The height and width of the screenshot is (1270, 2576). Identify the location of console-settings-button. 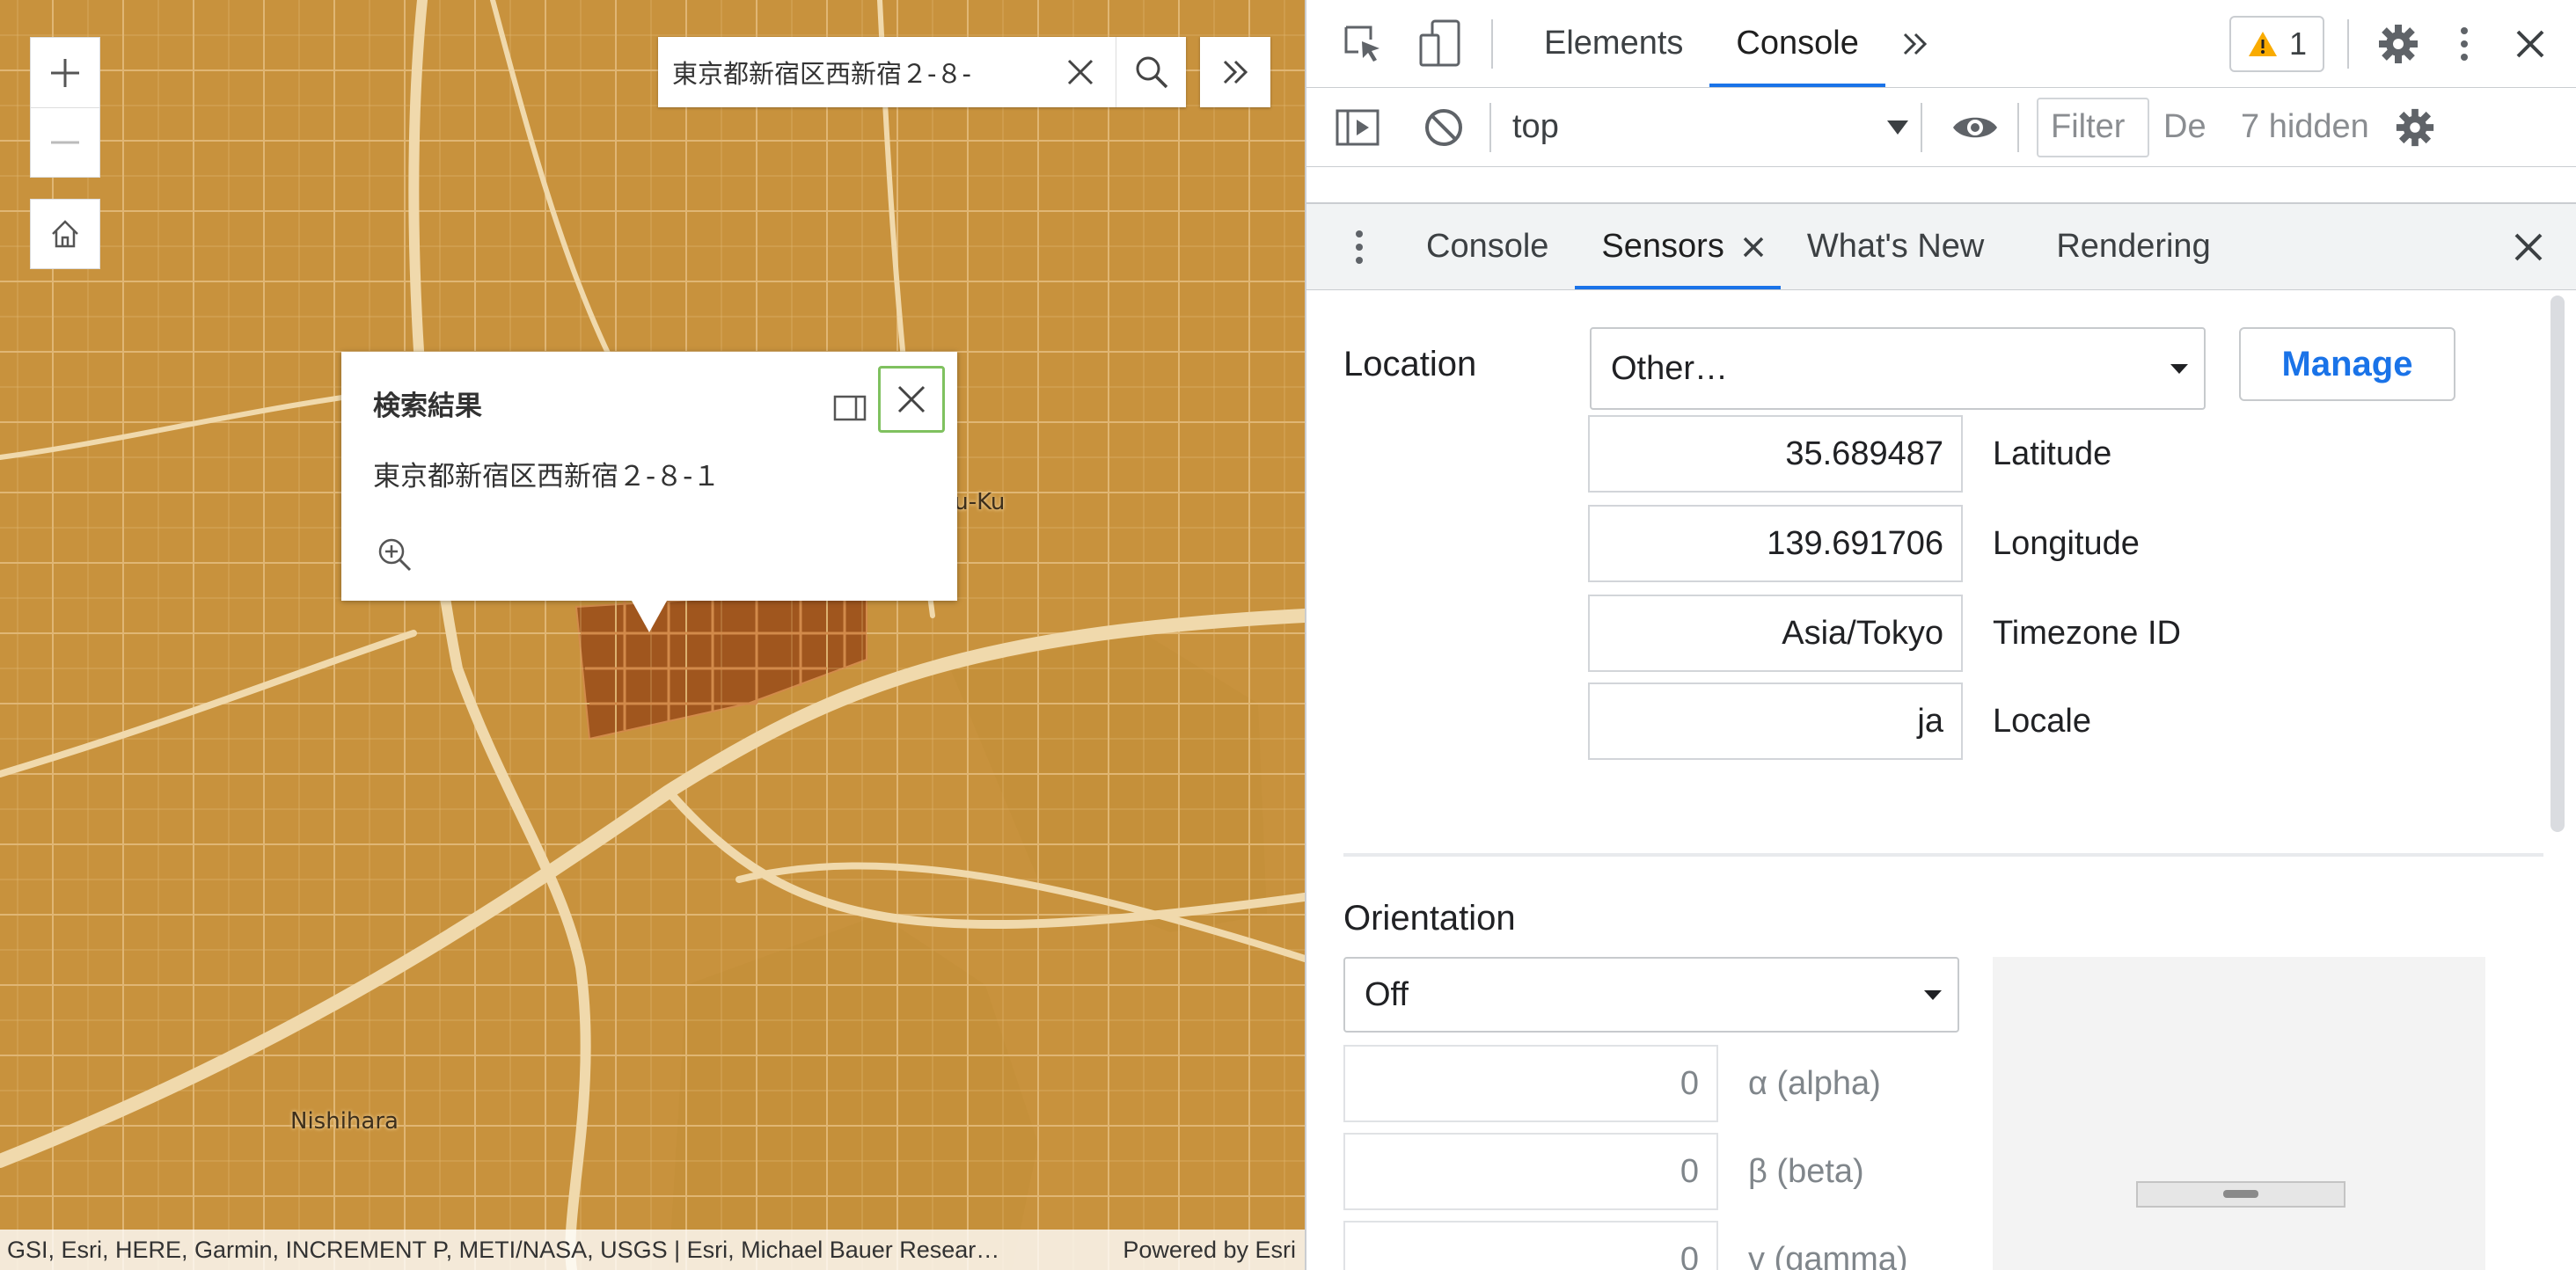
(2415, 128).